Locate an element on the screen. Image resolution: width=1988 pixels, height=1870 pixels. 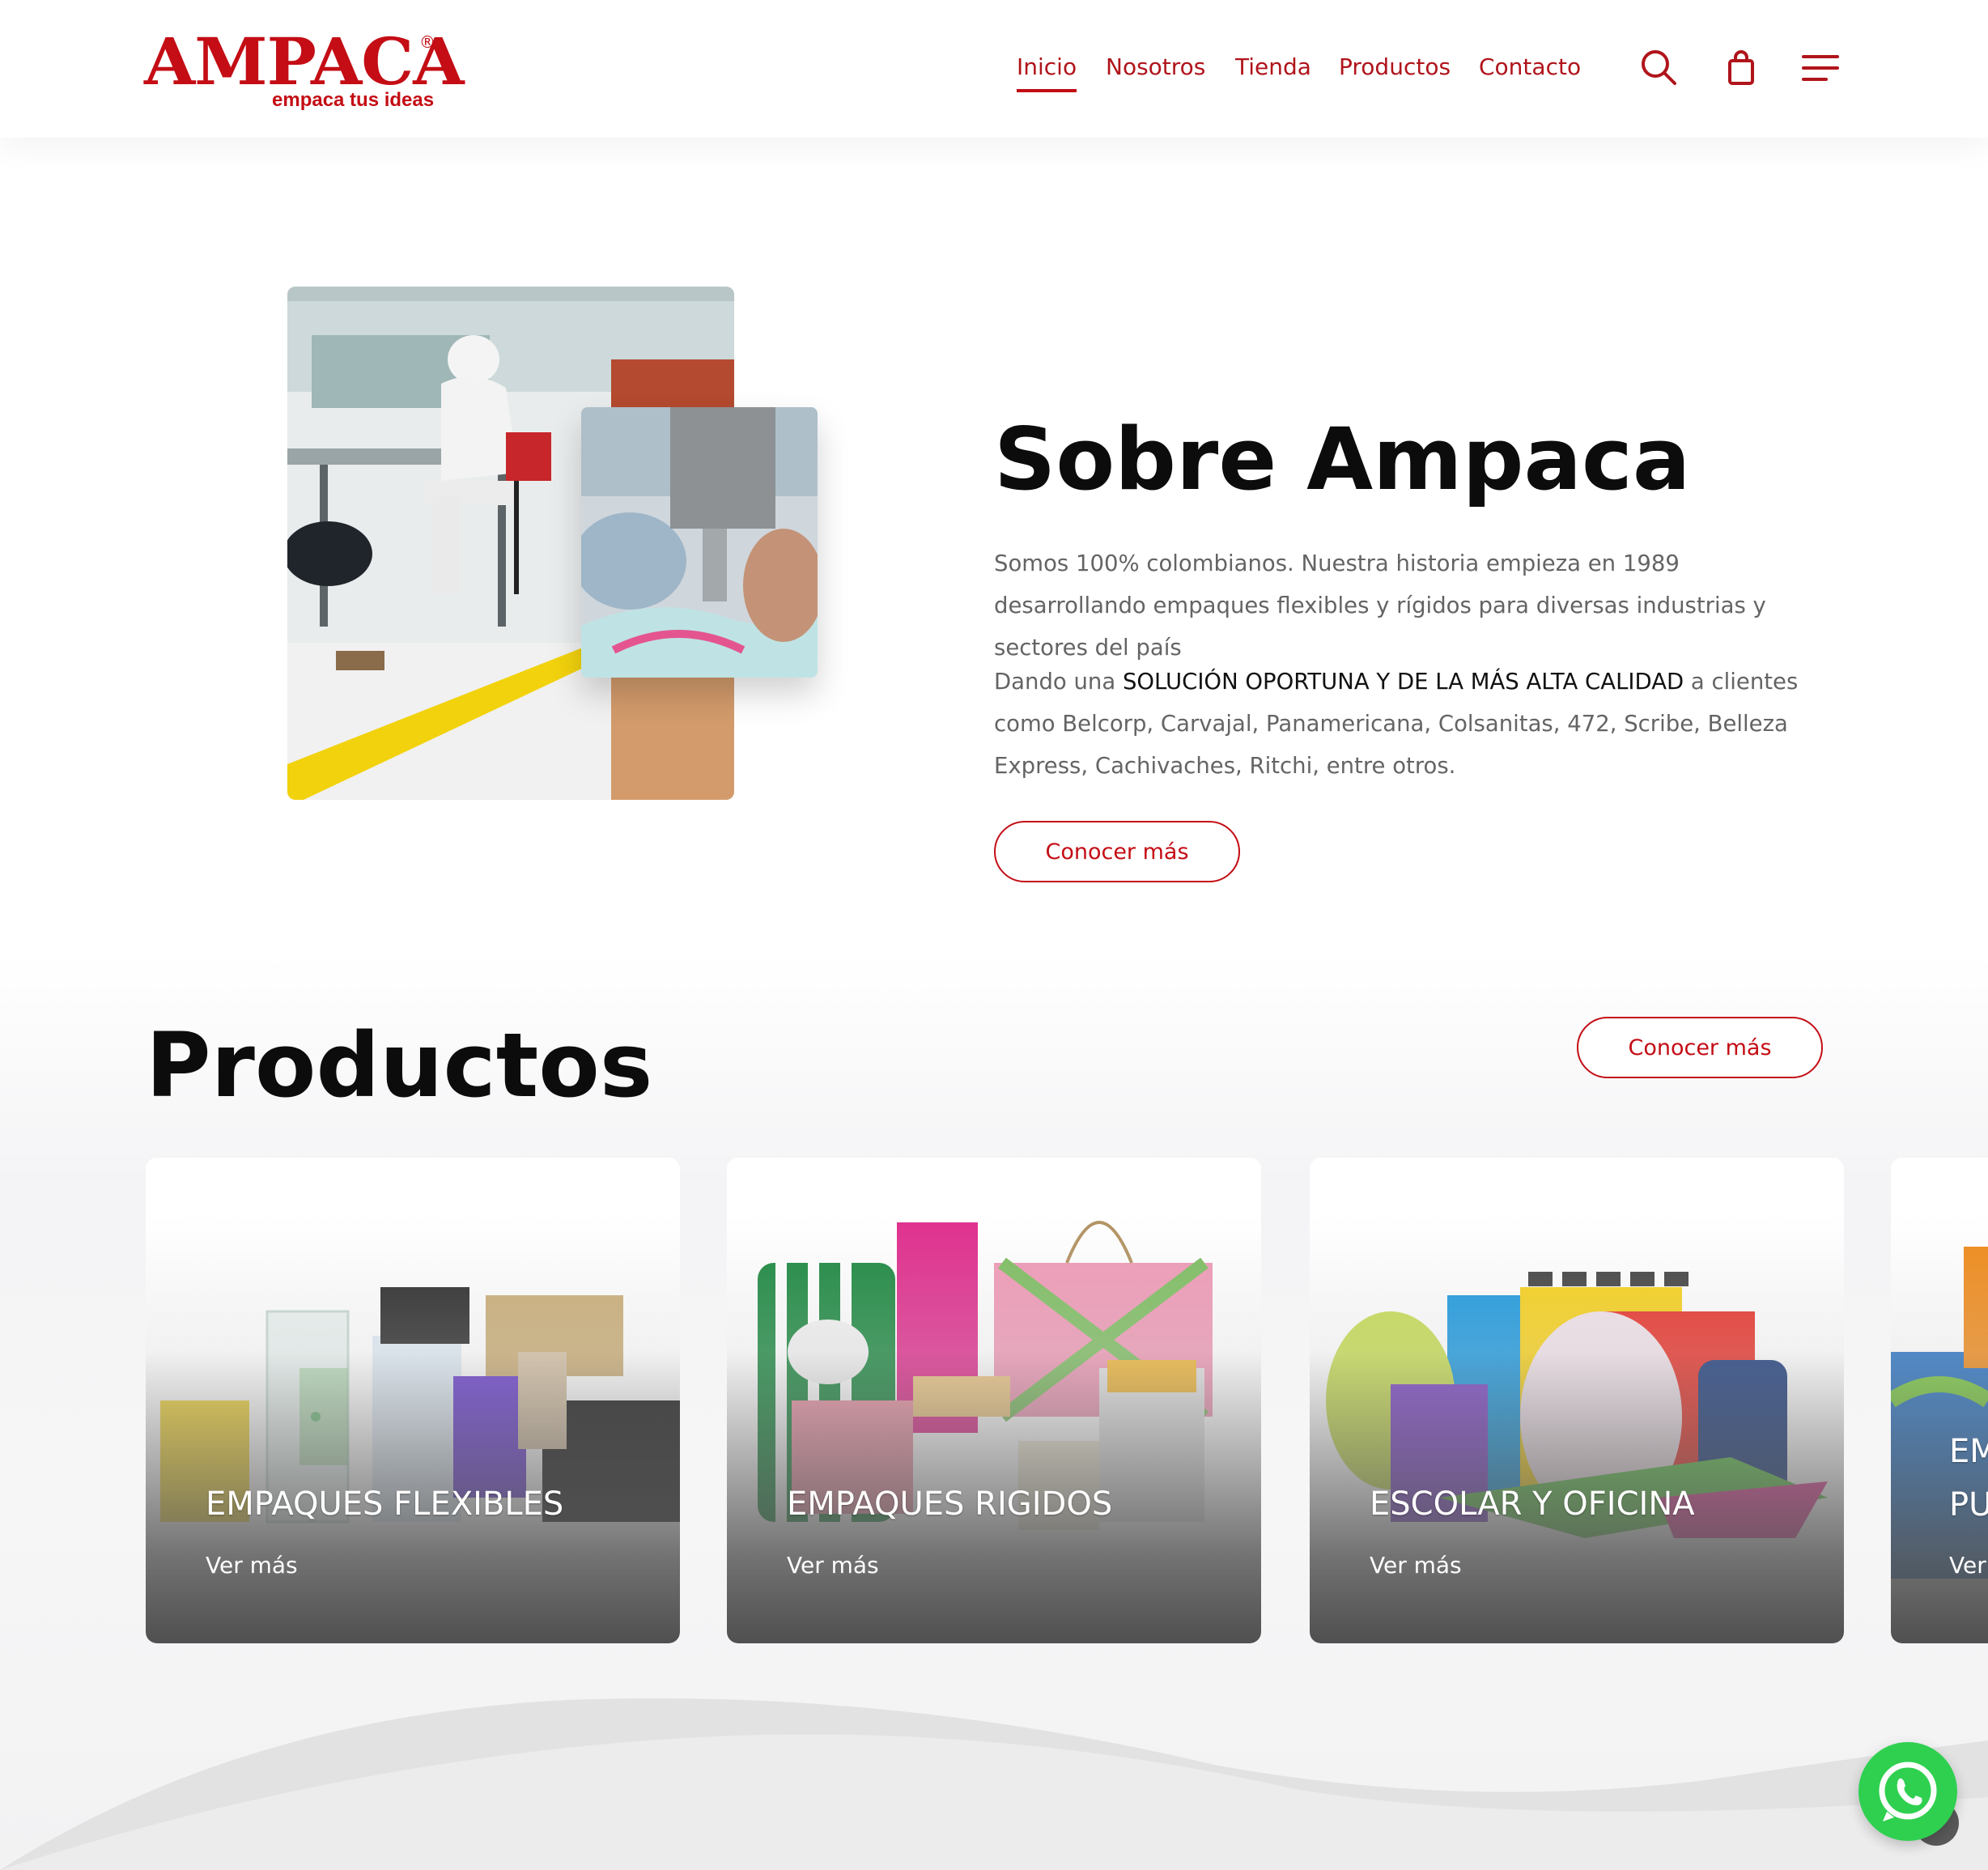
product-card-escolar: ESCOLAR Y OFICINA Ver más is located at coordinates (1577, 1400).